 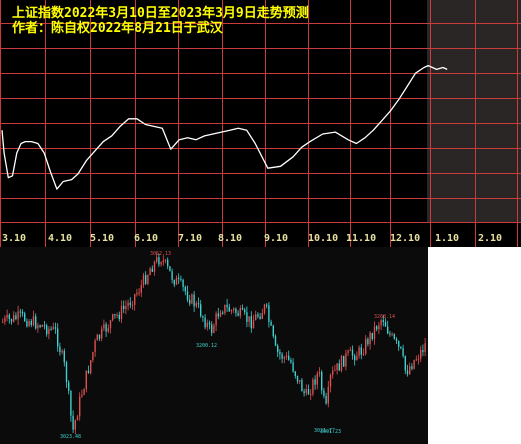 What do you see at coordinates (323, 238) in the screenshot?
I see `x-tick-label: 10.10` at bounding box center [323, 238].